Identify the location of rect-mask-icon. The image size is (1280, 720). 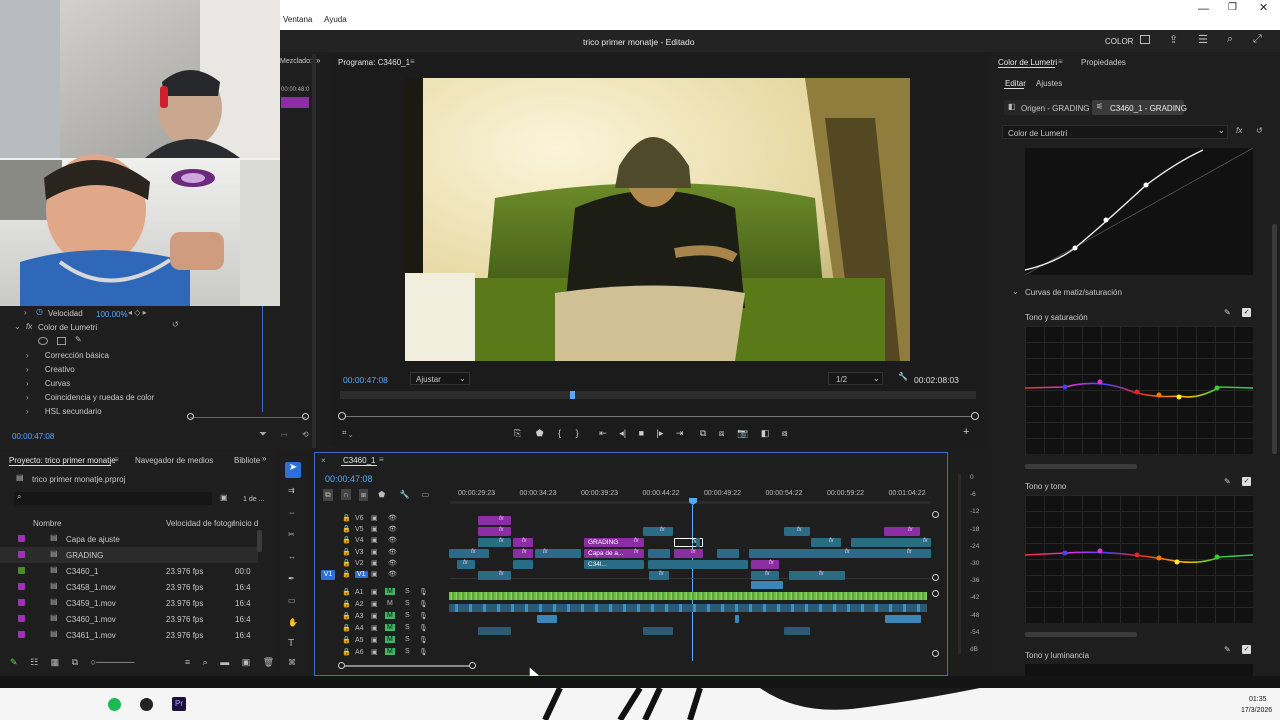
(61, 341).